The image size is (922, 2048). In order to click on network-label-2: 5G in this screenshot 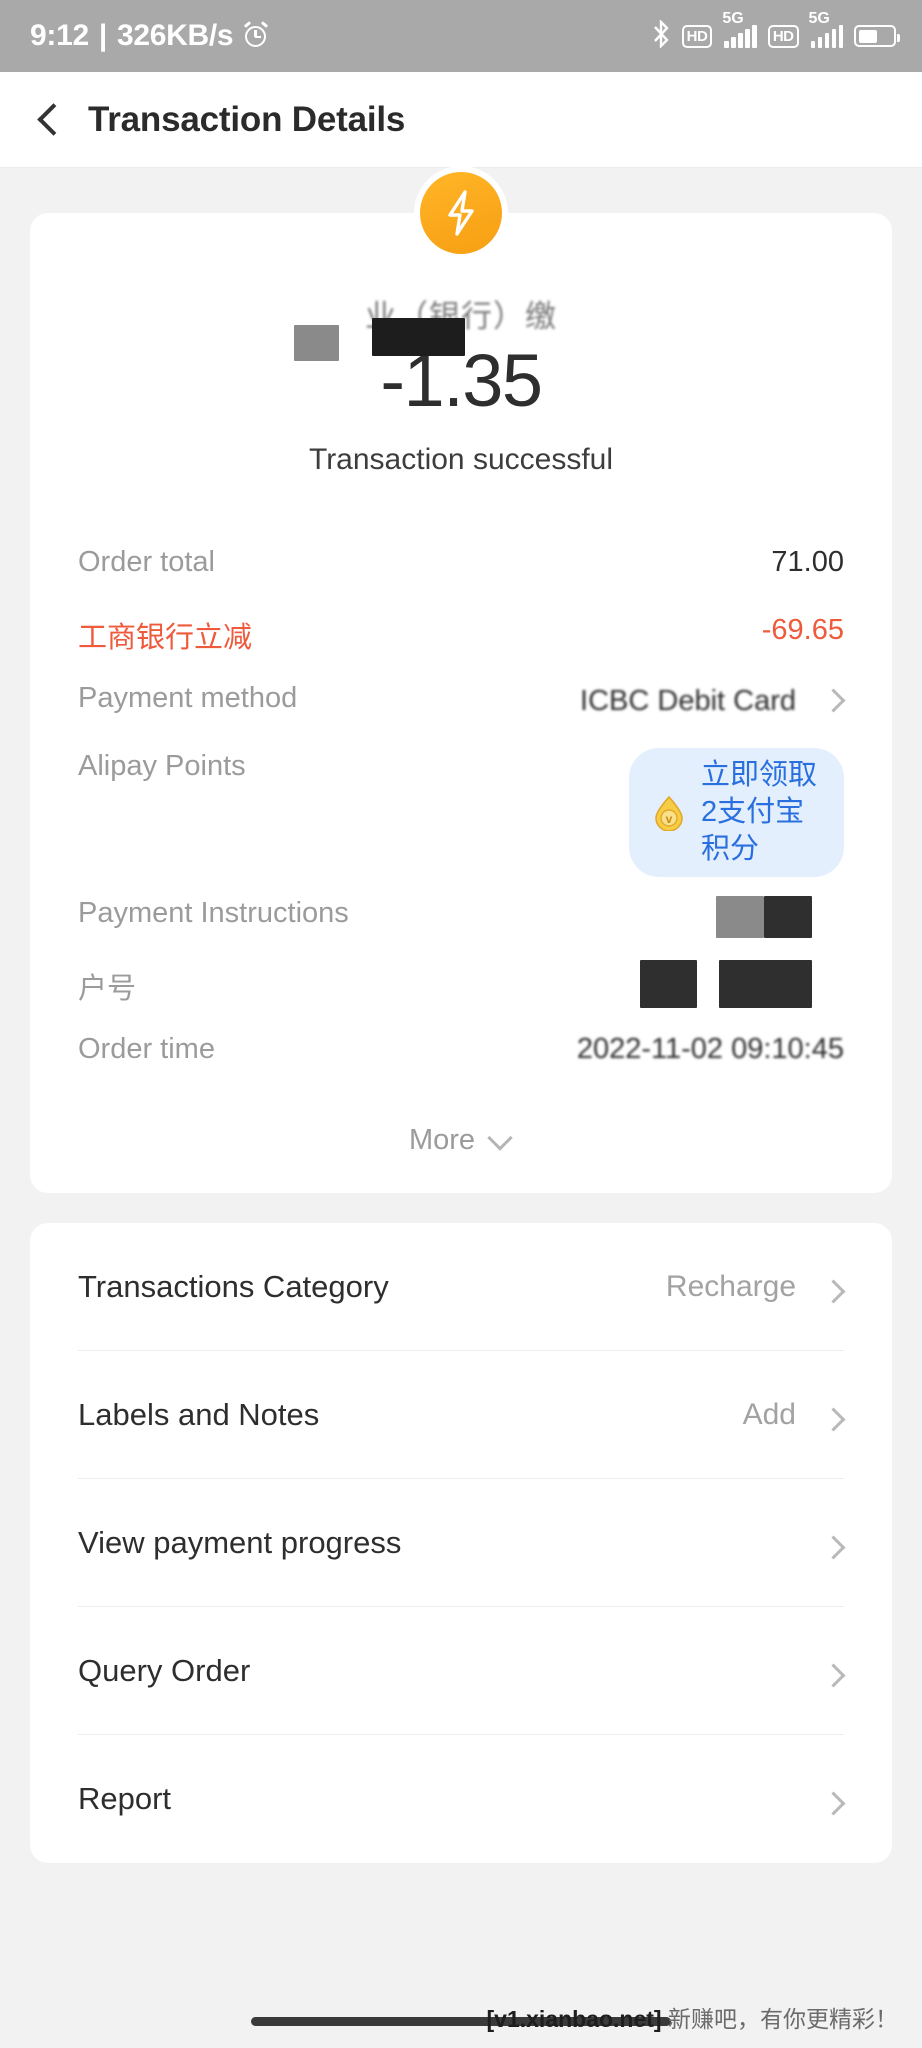, I will do `click(819, 18)`.